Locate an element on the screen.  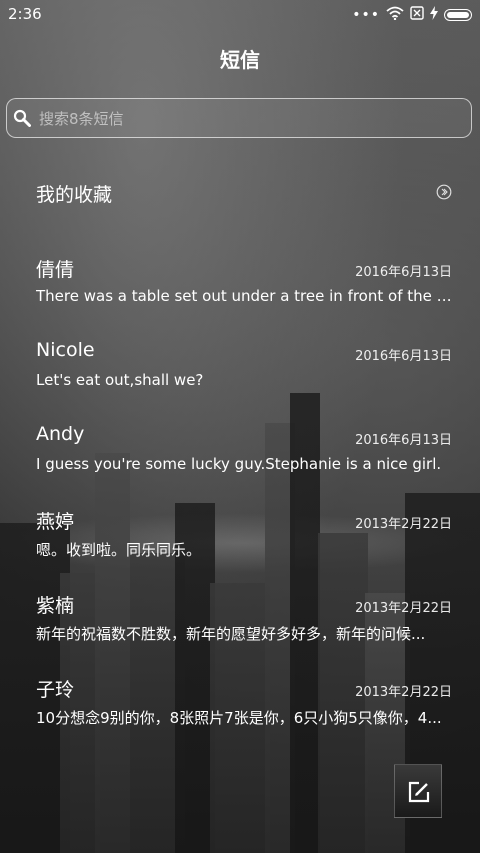
favorites-label: 我的收藏 is located at coordinates (74, 195).